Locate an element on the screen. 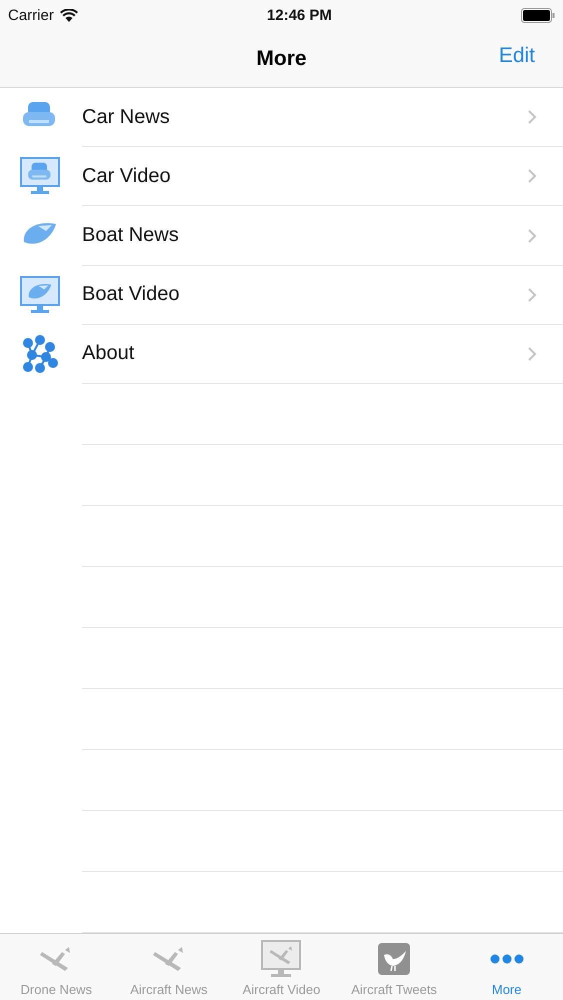  tab-bar-item: Aircraft Tweets is located at coordinates (394, 967).